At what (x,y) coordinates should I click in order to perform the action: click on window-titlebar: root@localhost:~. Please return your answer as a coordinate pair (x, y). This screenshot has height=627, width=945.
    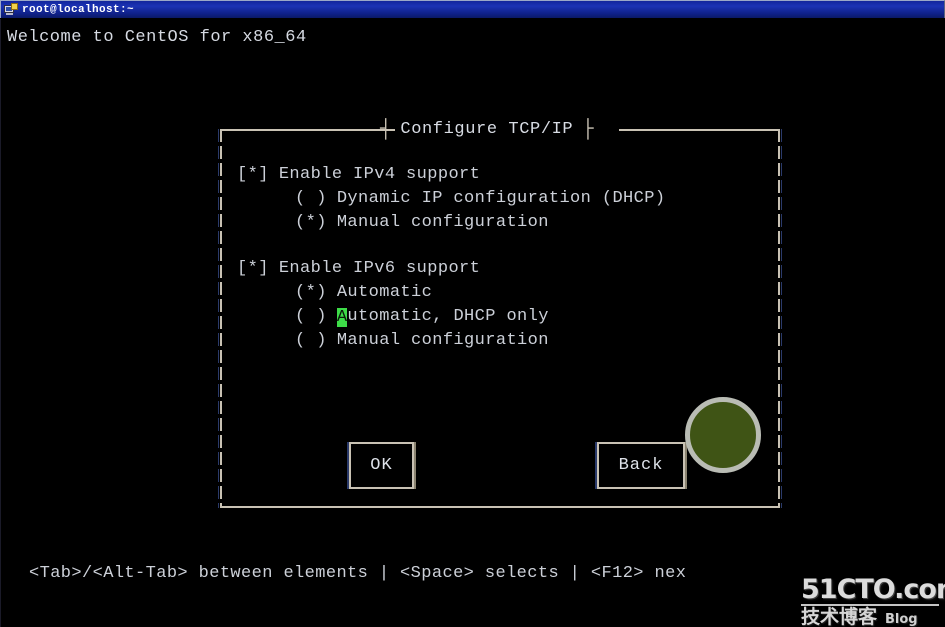
    Looking at the image, I should click on (472, 9).